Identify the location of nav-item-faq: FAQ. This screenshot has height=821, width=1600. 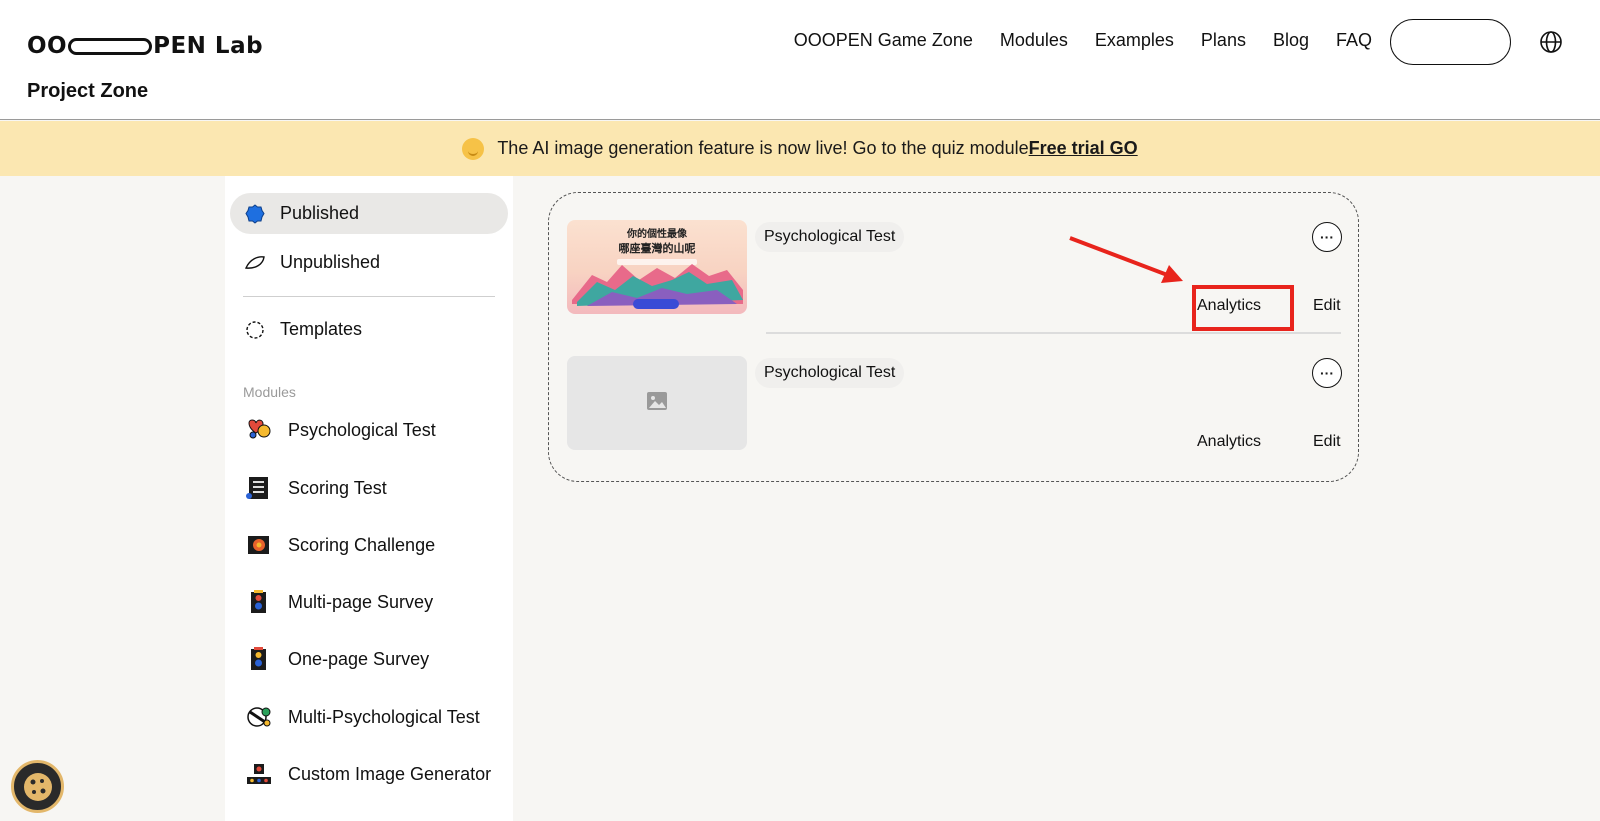
(1354, 40).